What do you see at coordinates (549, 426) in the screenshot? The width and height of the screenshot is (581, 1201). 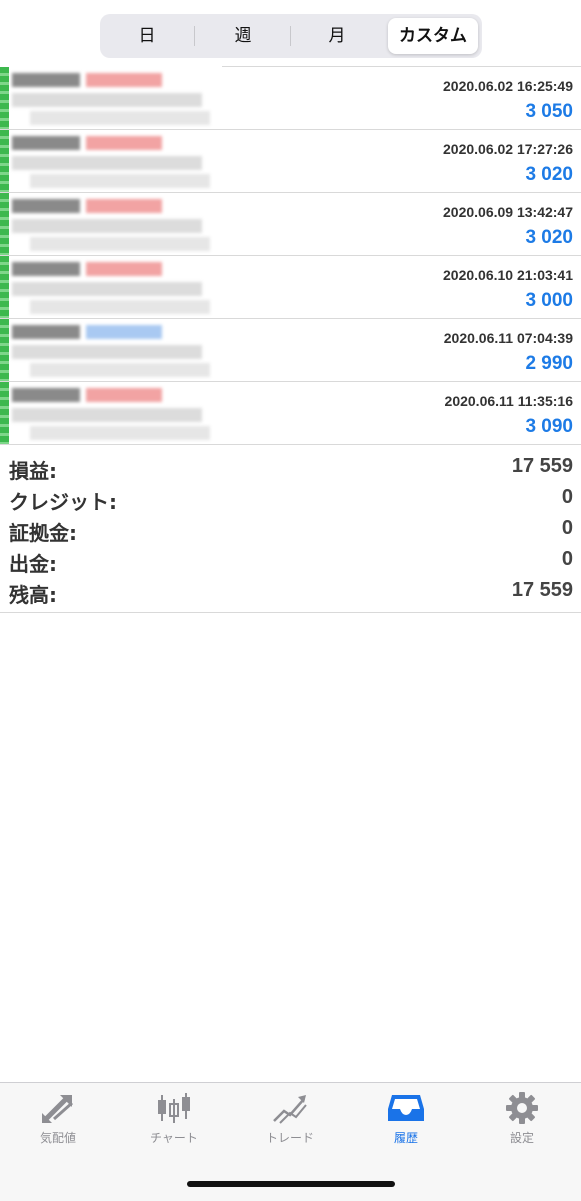 I see `history-value: 3 090` at bounding box center [549, 426].